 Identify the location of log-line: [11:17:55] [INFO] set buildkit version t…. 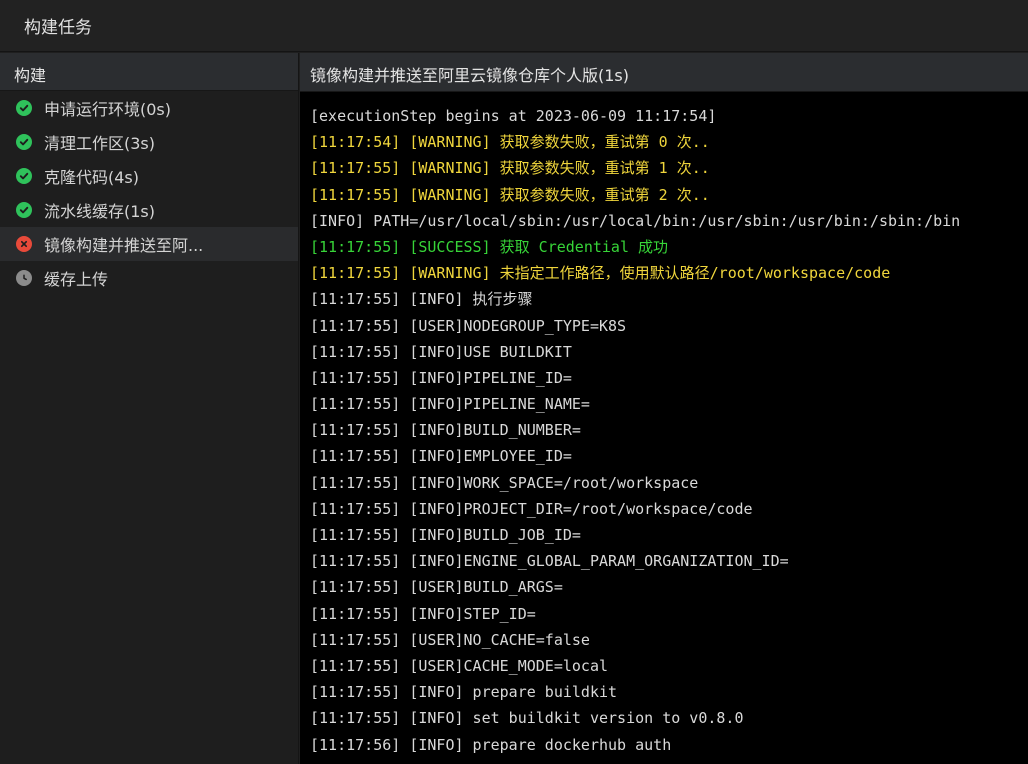
(527, 718).